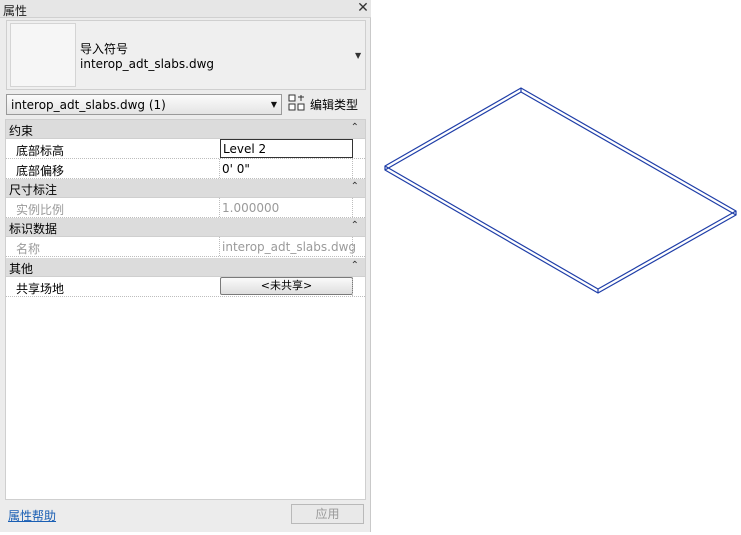  I want to click on edit-type-label: 编辑类型, so click(334, 105).